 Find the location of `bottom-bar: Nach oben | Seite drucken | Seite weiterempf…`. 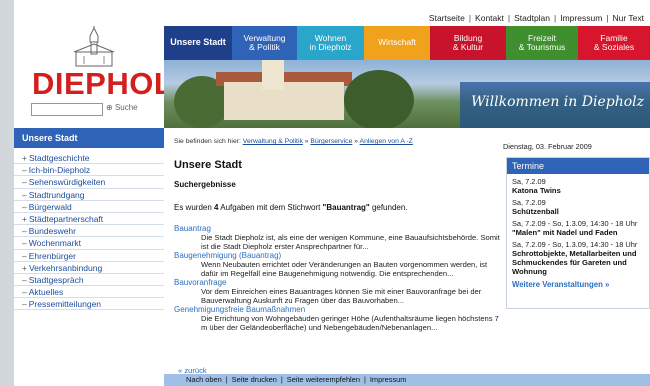

bottom-bar: Nach oben | Seite drucken | Seite weiterempf… is located at coordinates (407, 380).